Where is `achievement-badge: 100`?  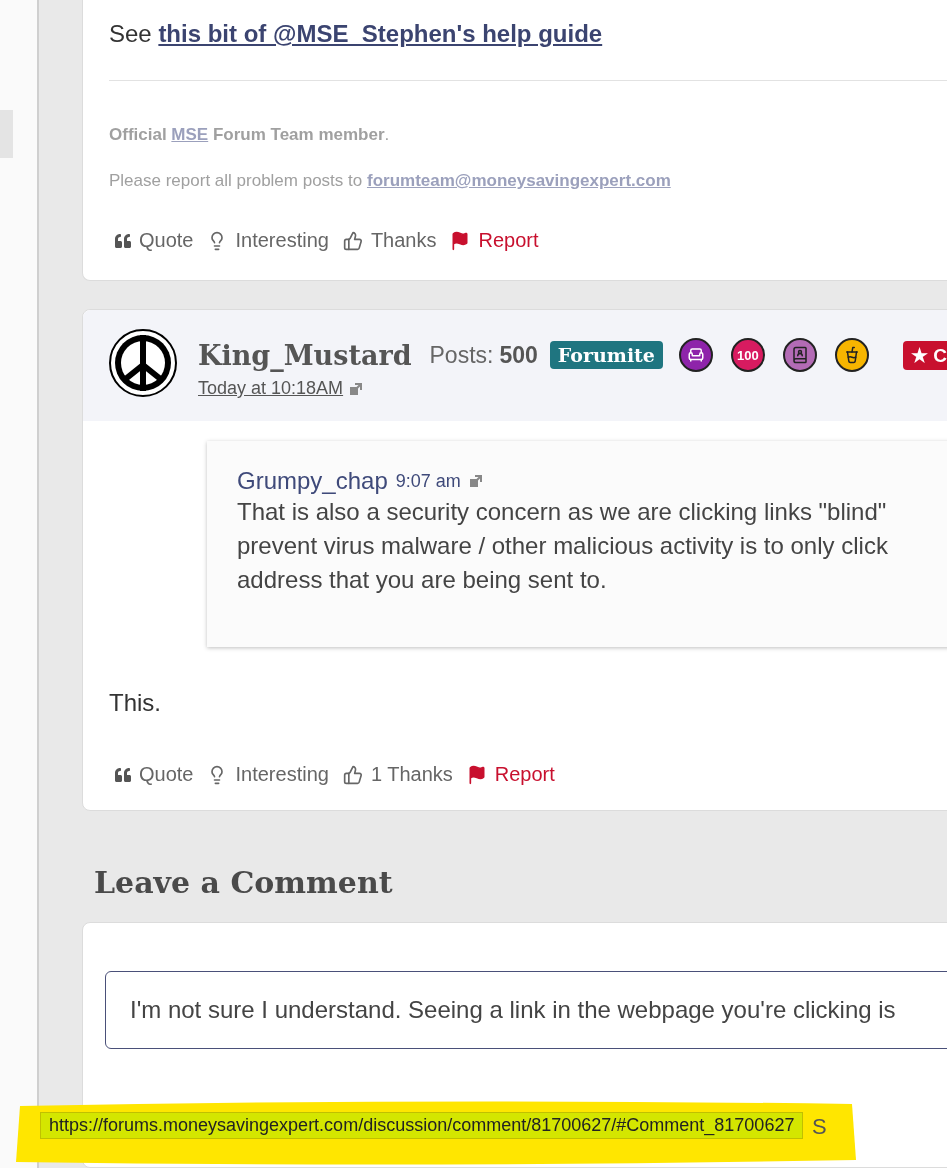
achievement-badge: 100 is located at coordinates (747, 355).